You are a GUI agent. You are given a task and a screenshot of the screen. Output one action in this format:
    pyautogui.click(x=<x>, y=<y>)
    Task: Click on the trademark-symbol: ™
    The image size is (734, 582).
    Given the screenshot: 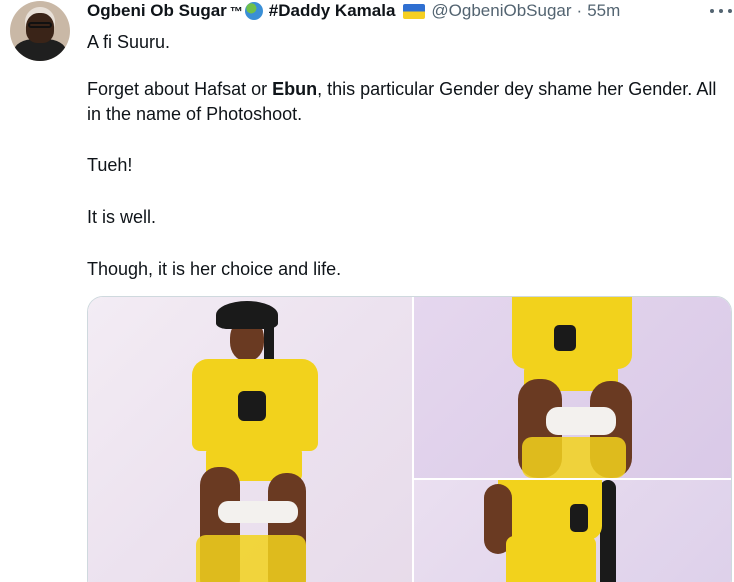 What is the action you would take?
    pyautogui.click(x=236, y=11)
    